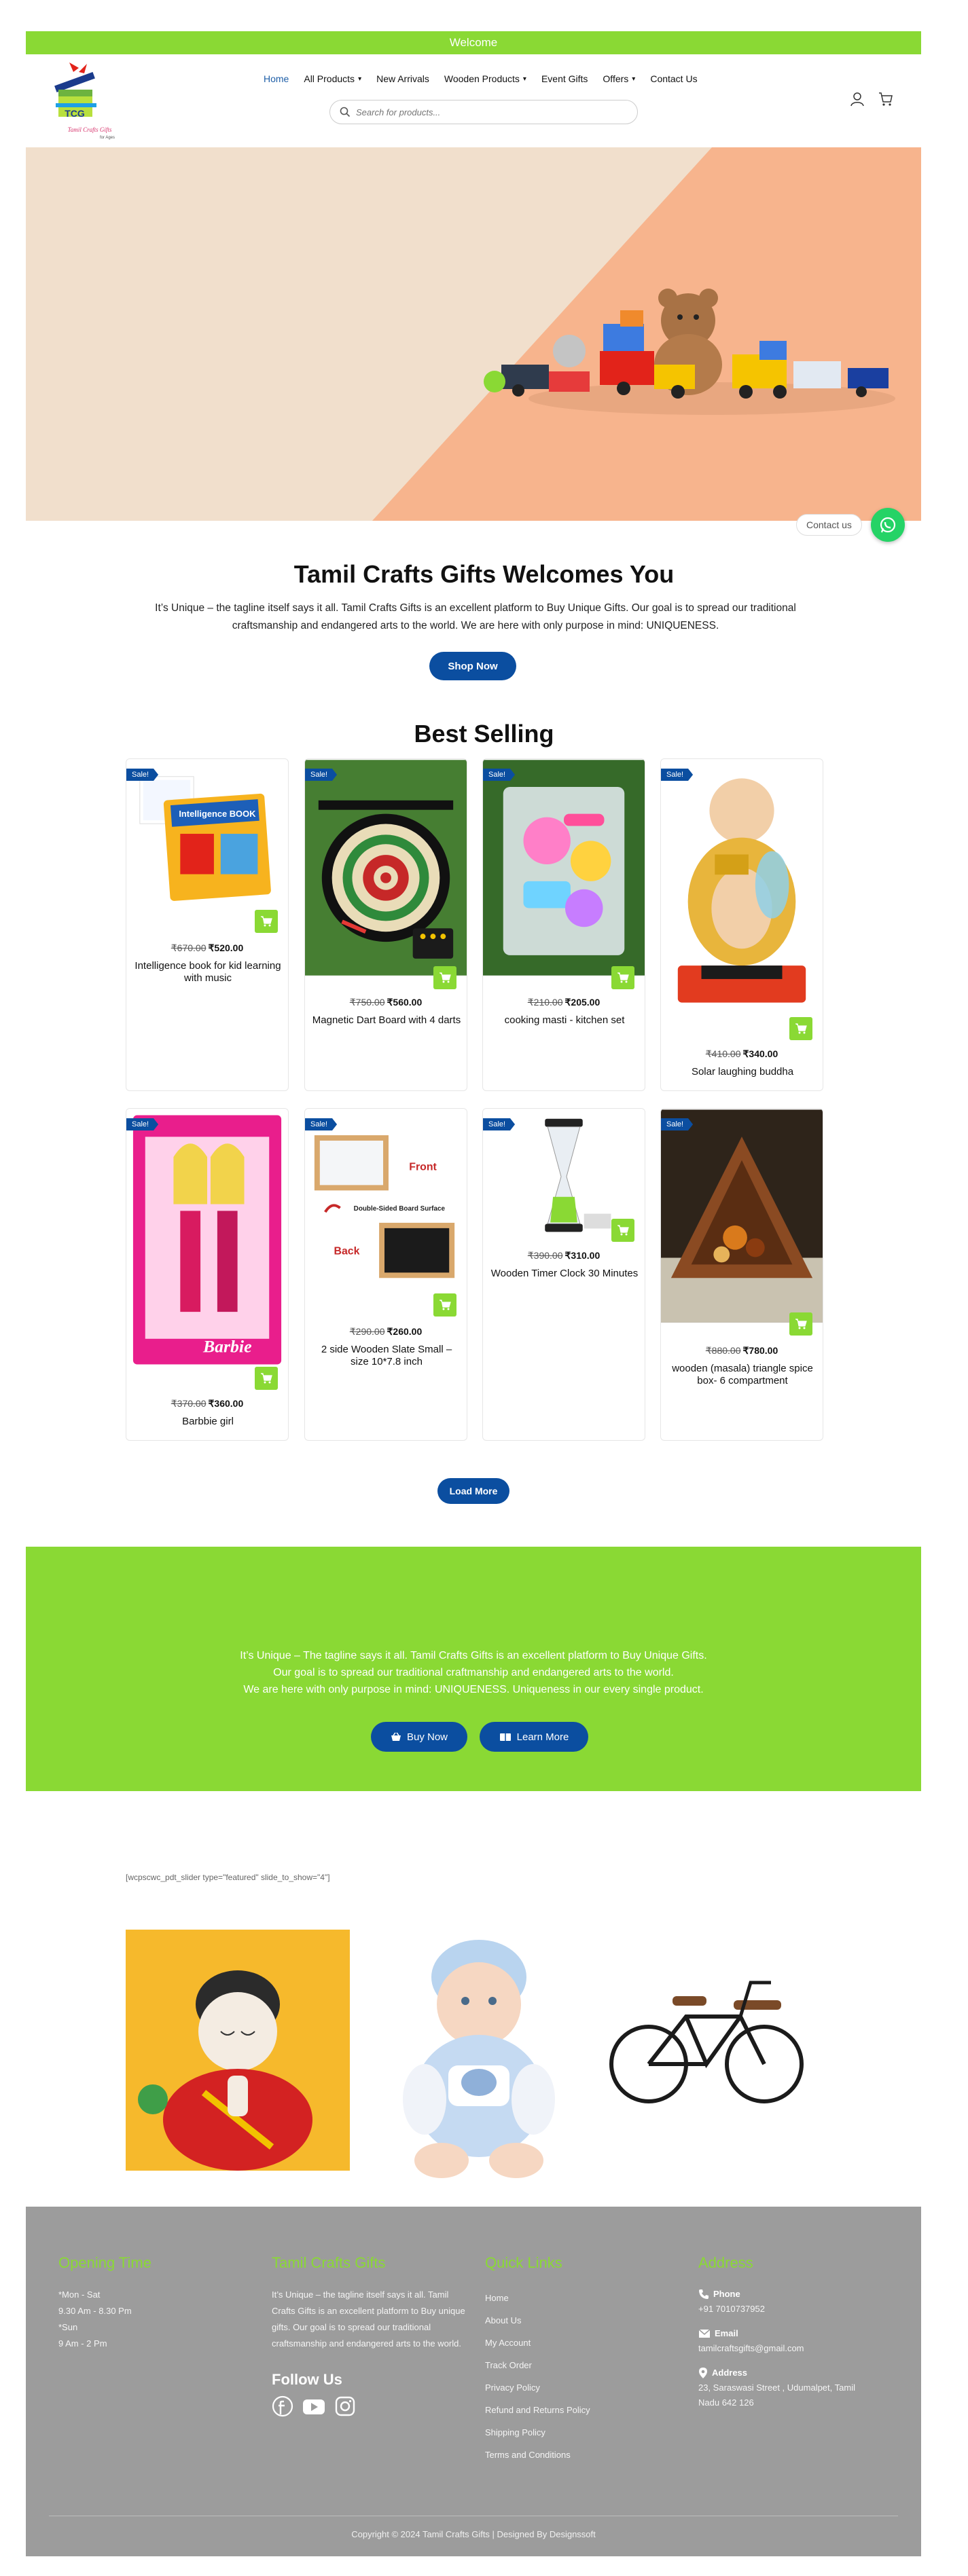 Image resolution: width=968 pixels, height=2576 pixels. What do you see at coordinates (386, 1021) in the screenshot?
I see `product-name: Magnetic Dart Board with 4 darts` at bounding box center [386, 1021].